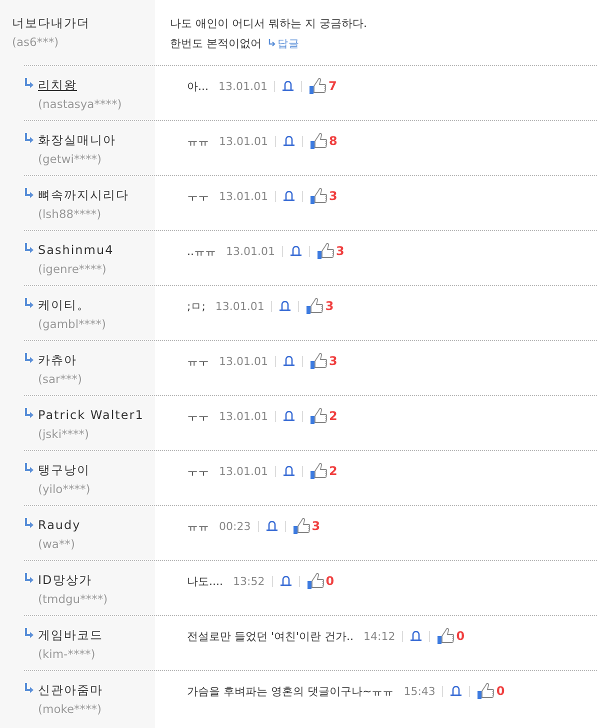 The image size is (597, 728). Describe the element at coordinates (333, 141) in the screenshot. I see `like-count: 8` at that location.